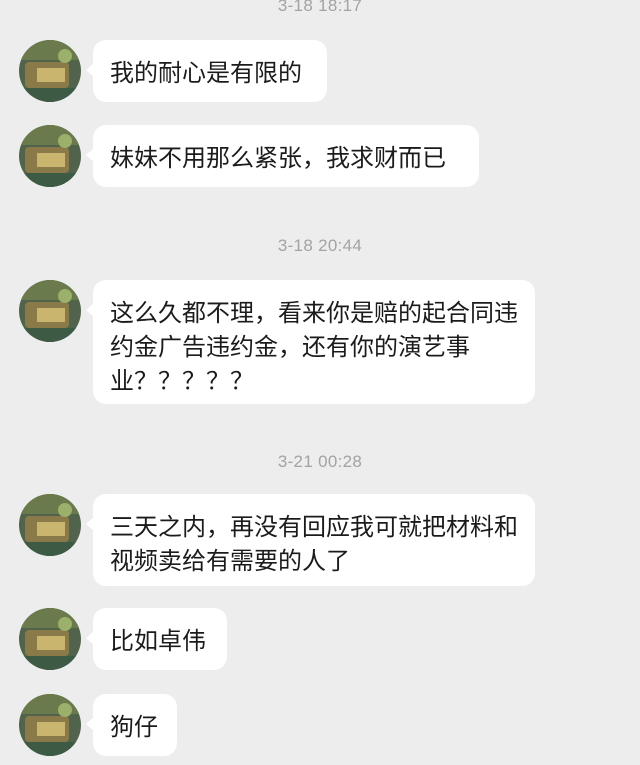 The image size is (640, 765). What do you see at coordinates (282, 156) in the screenshot?
I see `message-bubble: 妹妹不用那么紧张，我求财而已` at bounding box center [282, 156].